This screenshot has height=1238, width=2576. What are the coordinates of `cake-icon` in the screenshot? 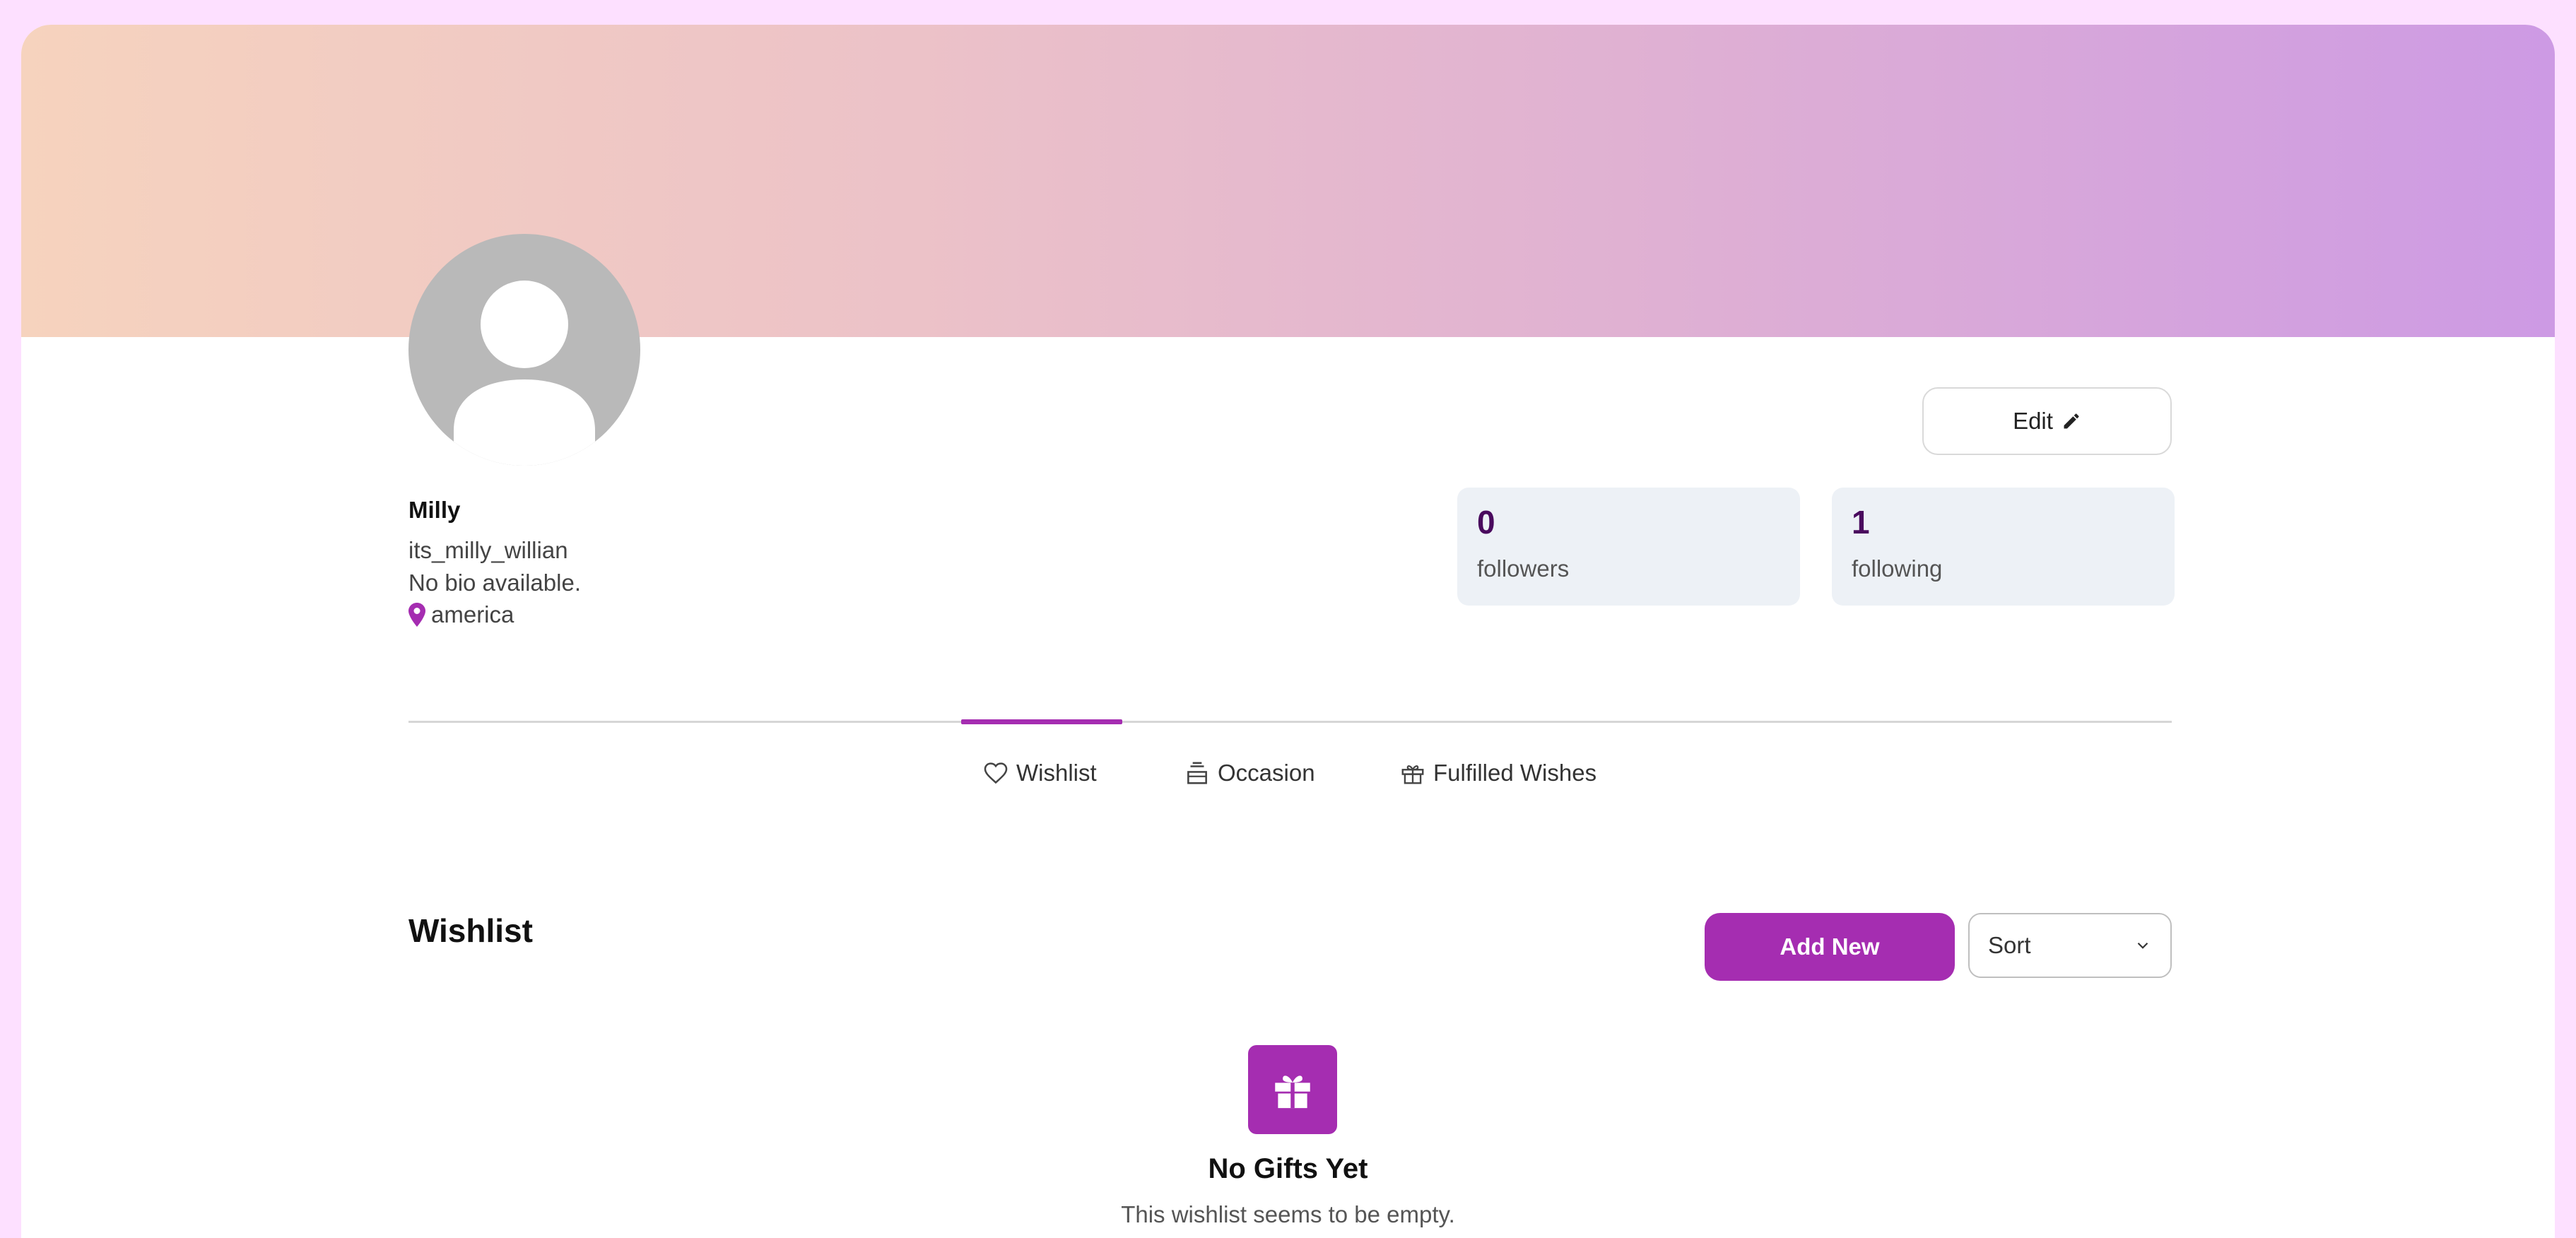 It's located at (1197, 773).